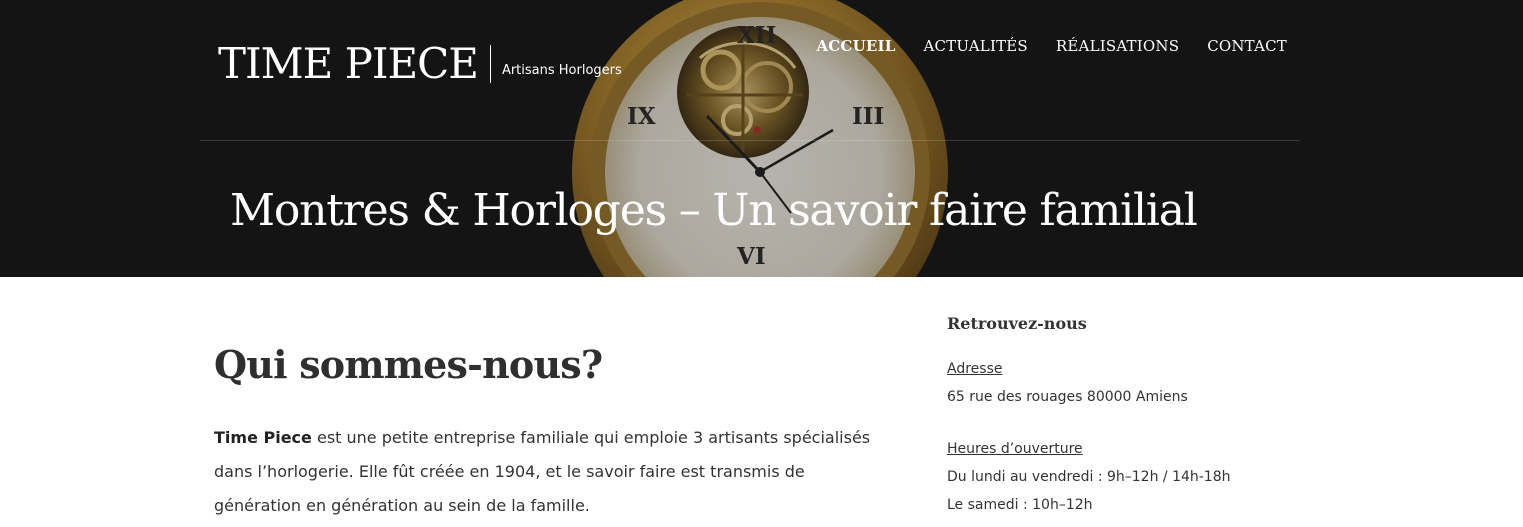 The height and width of the screenshot is (527, 1523). What do you see at coordinates (1089, 477) in the screenshot?
I see `hours-weekdays: Du lundi au vendredi : 9h–12h / 14h-18h` at bounding box center [1089, 477].